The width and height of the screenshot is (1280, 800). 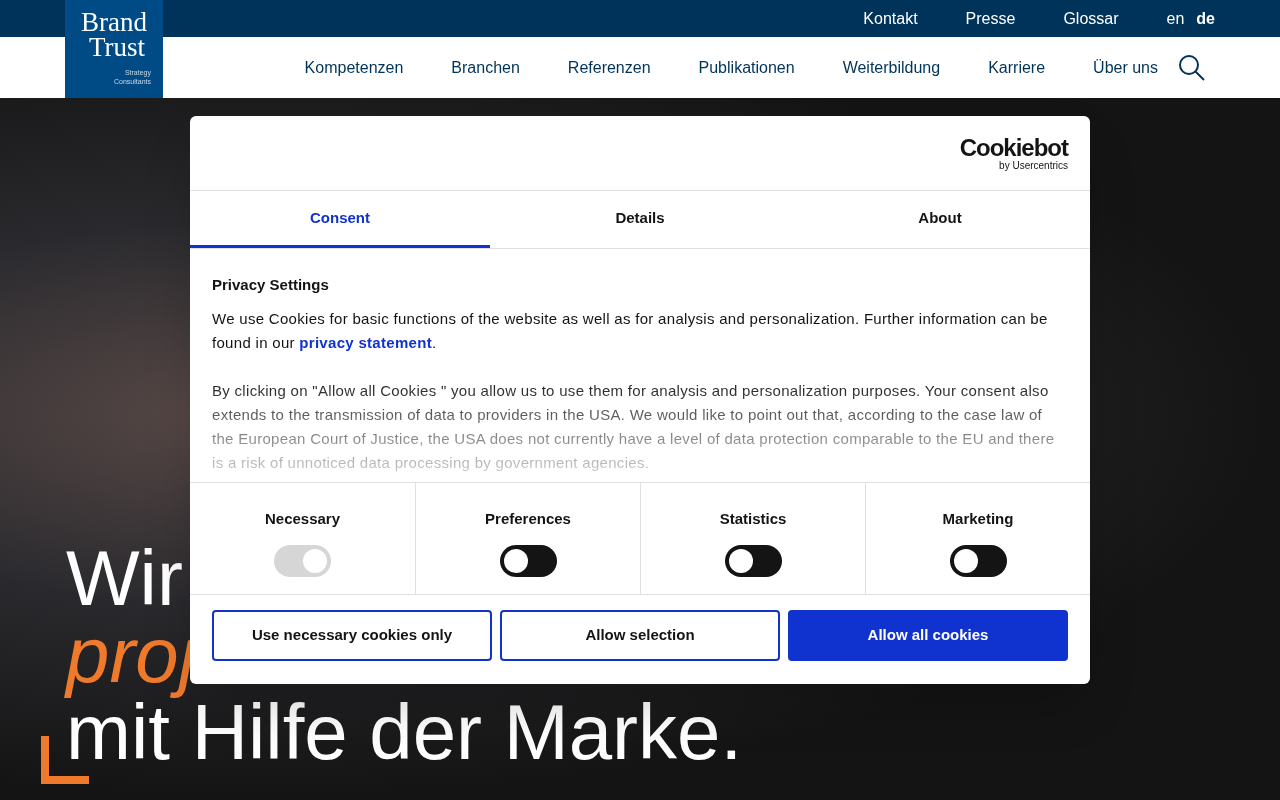 What do you see at coordinates (1205, 18) in the screenshot?
I see `language-link: de` at bounding box center [1205, 18].